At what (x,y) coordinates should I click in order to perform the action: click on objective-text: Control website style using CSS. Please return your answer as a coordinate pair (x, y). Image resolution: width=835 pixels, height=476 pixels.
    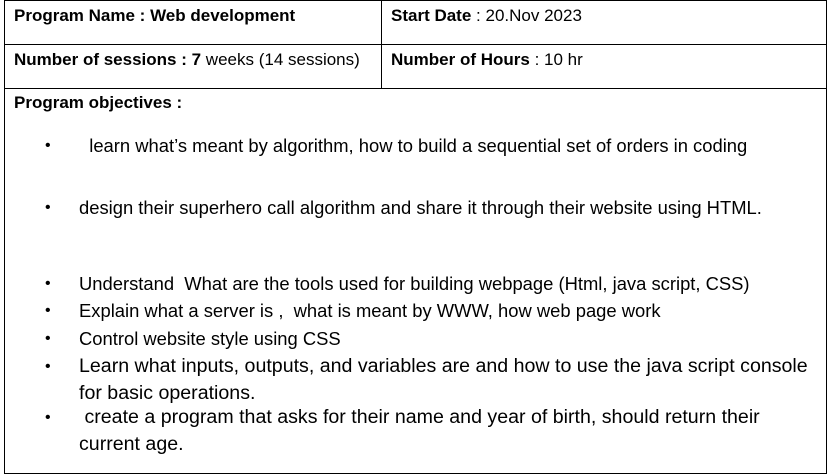
    Looking at the image, I should click on (210, 338).